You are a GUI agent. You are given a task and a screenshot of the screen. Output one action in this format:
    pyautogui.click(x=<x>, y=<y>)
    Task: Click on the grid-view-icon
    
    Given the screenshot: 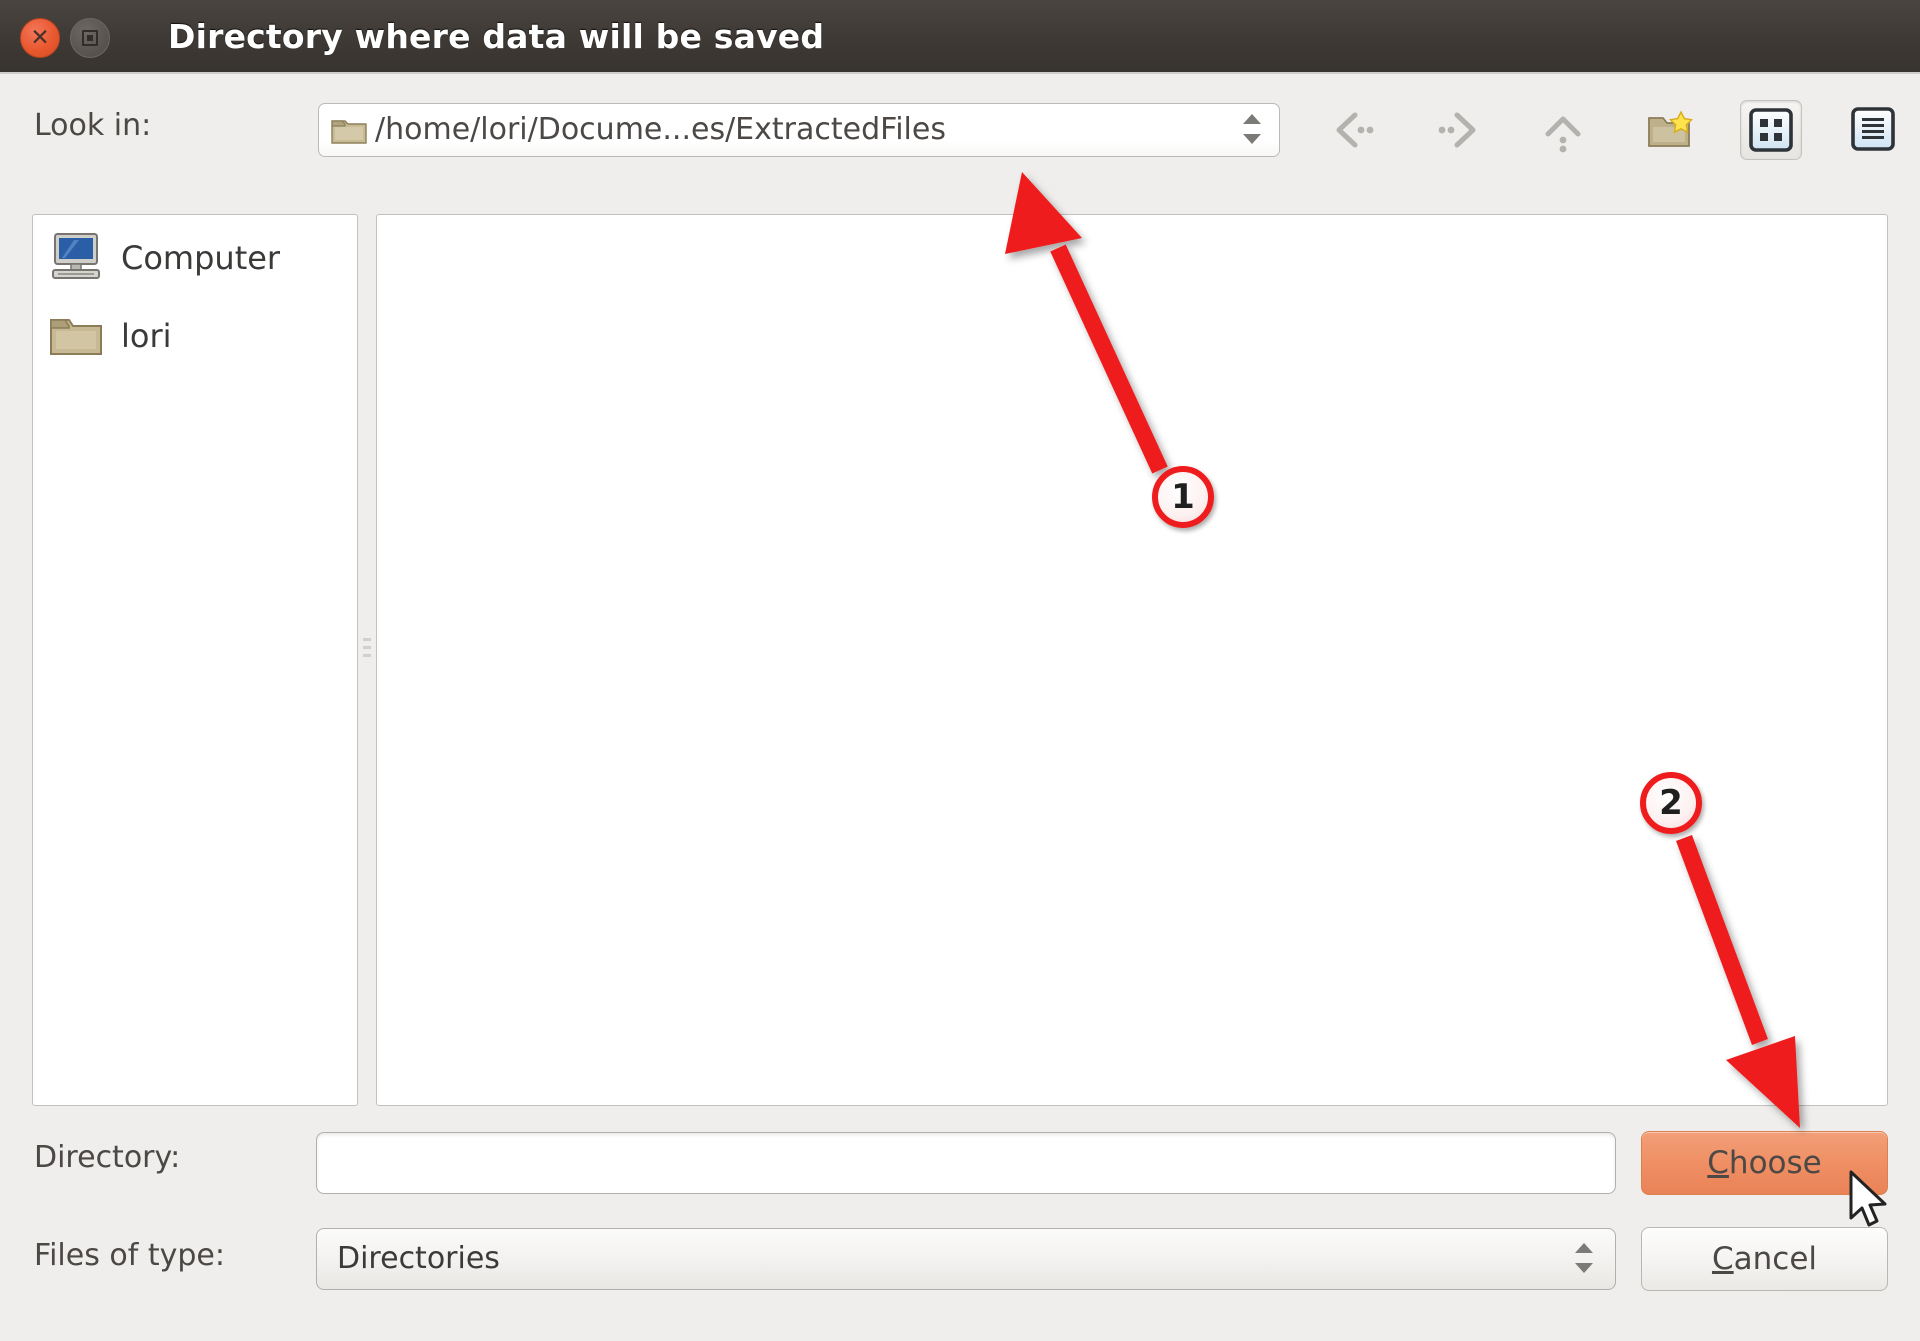 What is the action you would take?
    pyautogui.click(x=1771, y=130)
    